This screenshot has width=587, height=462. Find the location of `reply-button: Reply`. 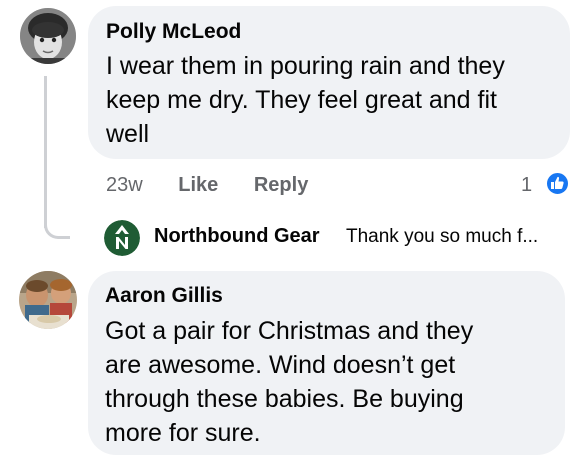

reply-button: Reply is located at coordinates (281, 185).